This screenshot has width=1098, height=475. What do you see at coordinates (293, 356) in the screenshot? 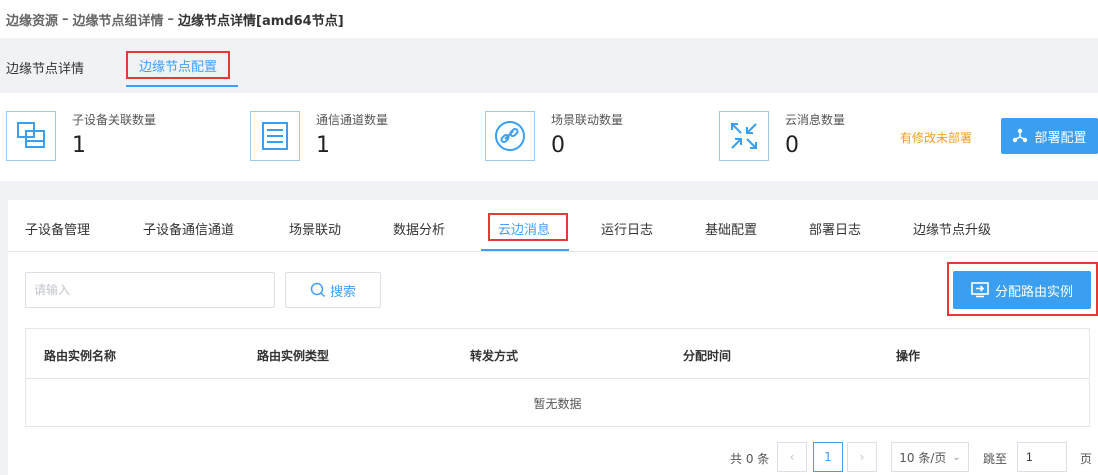
I see `column-header: 路由实例类型` at bounding box center [293, 356].